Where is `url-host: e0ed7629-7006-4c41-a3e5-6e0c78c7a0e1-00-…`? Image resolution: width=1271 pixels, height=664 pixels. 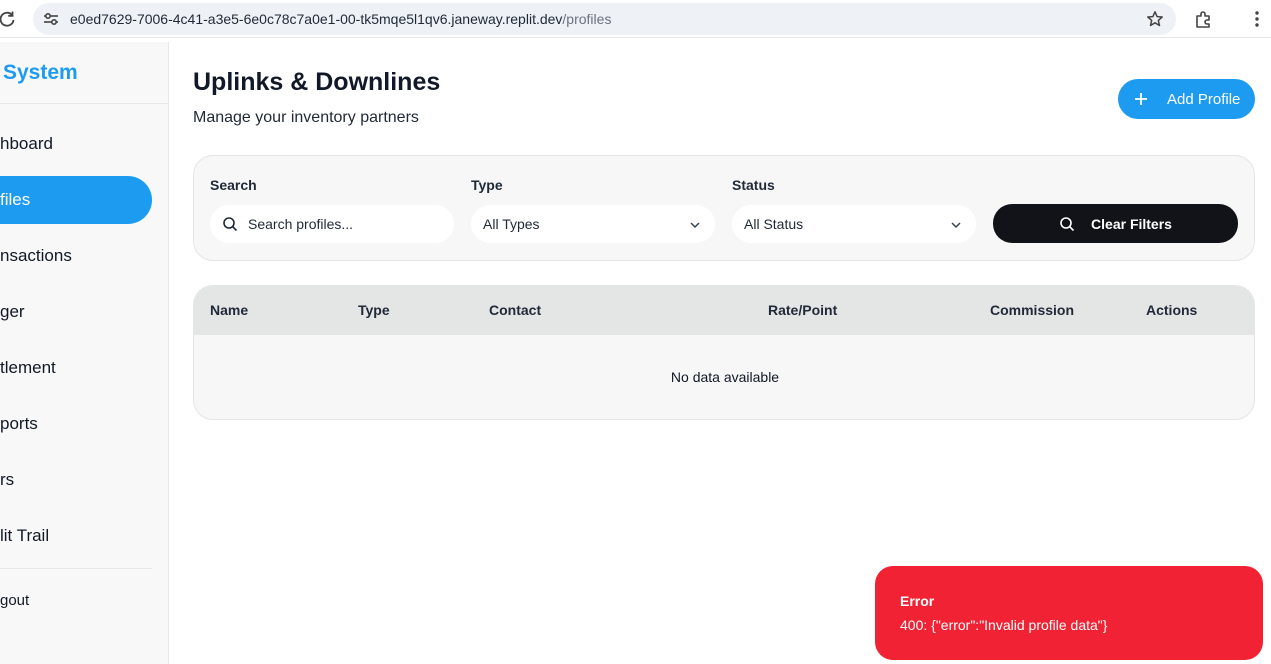
url-host: e0ed7629-7006-4c41-a3e5-6e0c78c7a0e1-00-… is located at coordinates (316, 19).